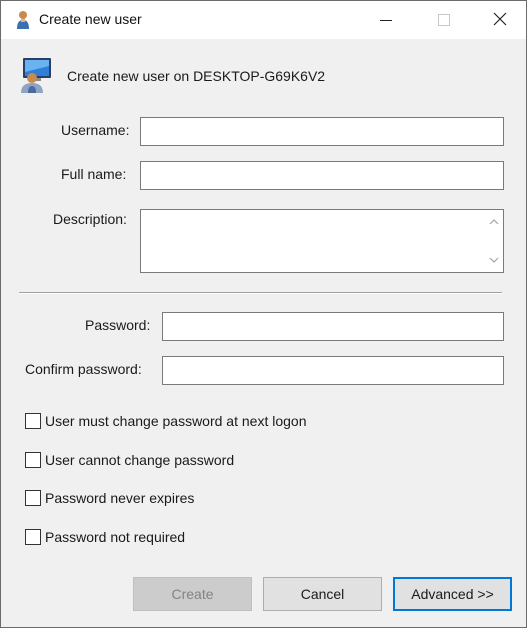 This screenshot has width=527, height=628. I want to click on minimize-icon, so click(386, 20).